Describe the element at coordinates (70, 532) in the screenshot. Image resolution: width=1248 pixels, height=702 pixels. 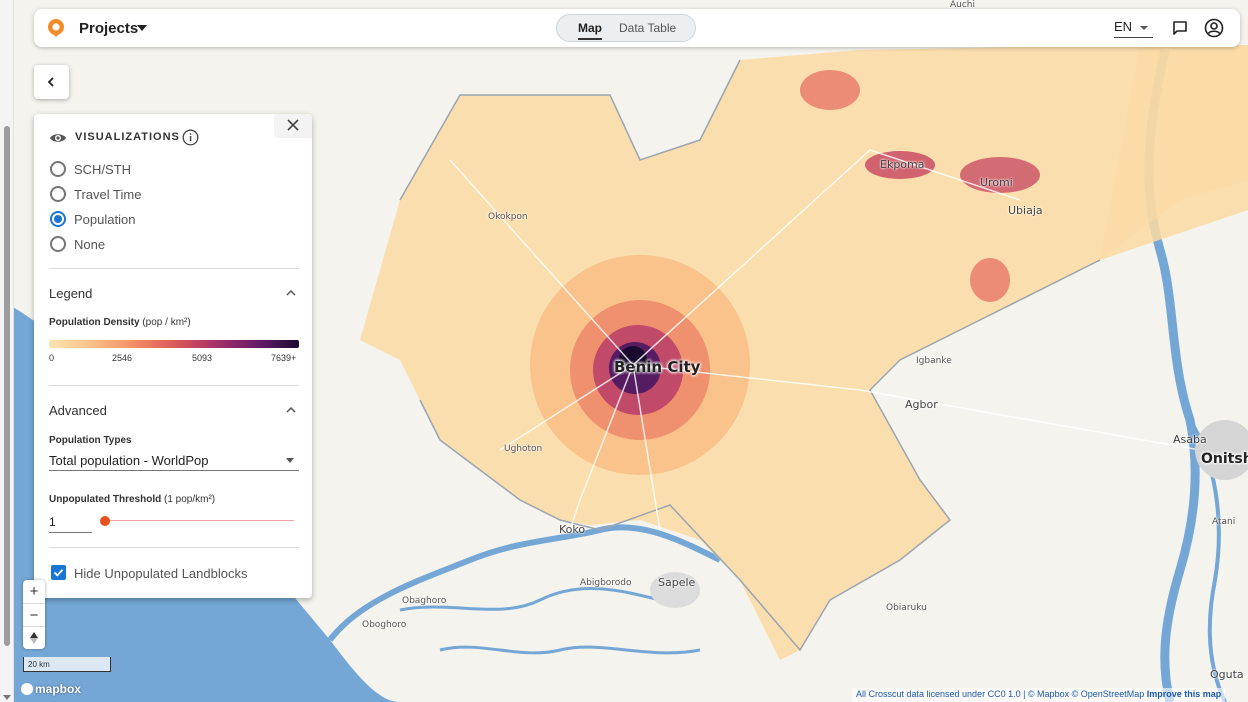
I see `threshold-input-underline` at that location.